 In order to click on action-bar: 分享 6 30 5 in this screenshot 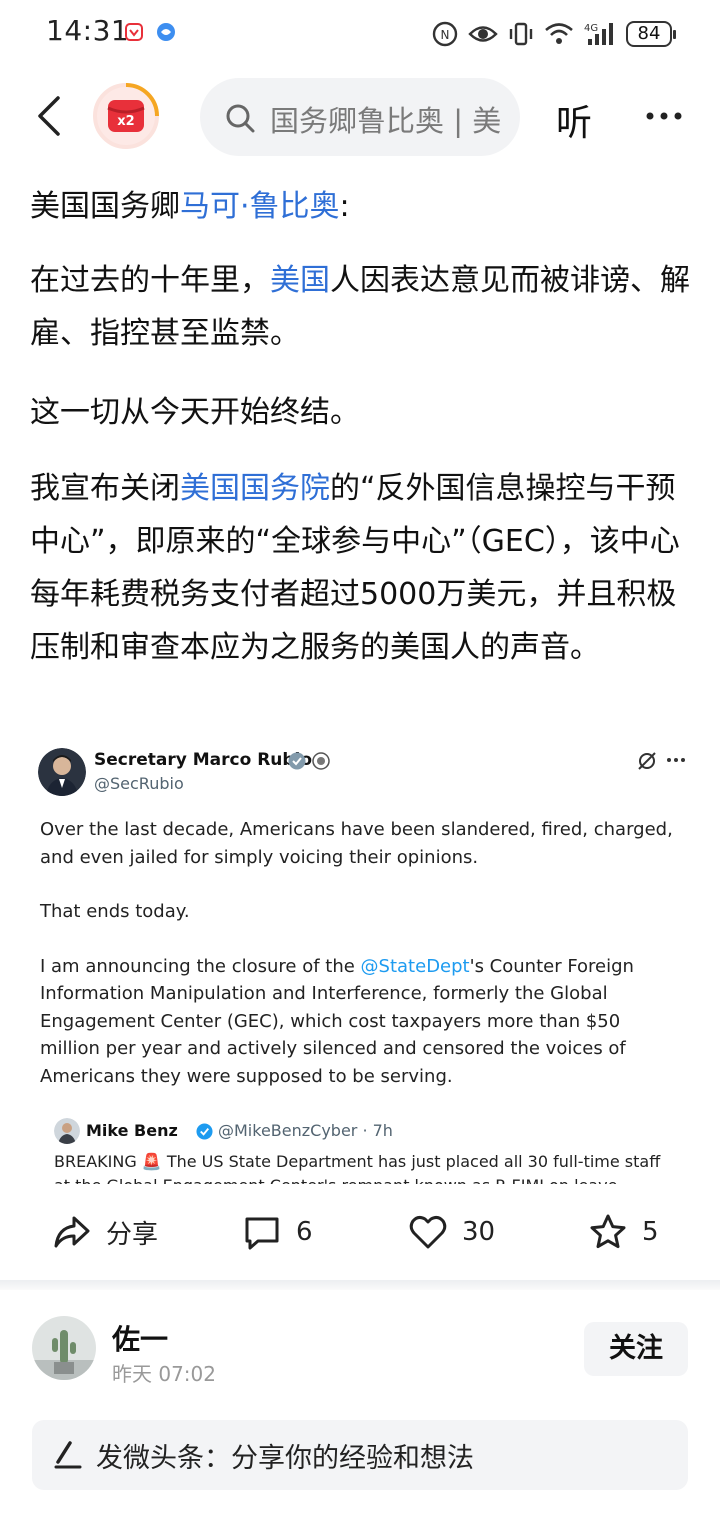, I will do `click(360, 1234)`.